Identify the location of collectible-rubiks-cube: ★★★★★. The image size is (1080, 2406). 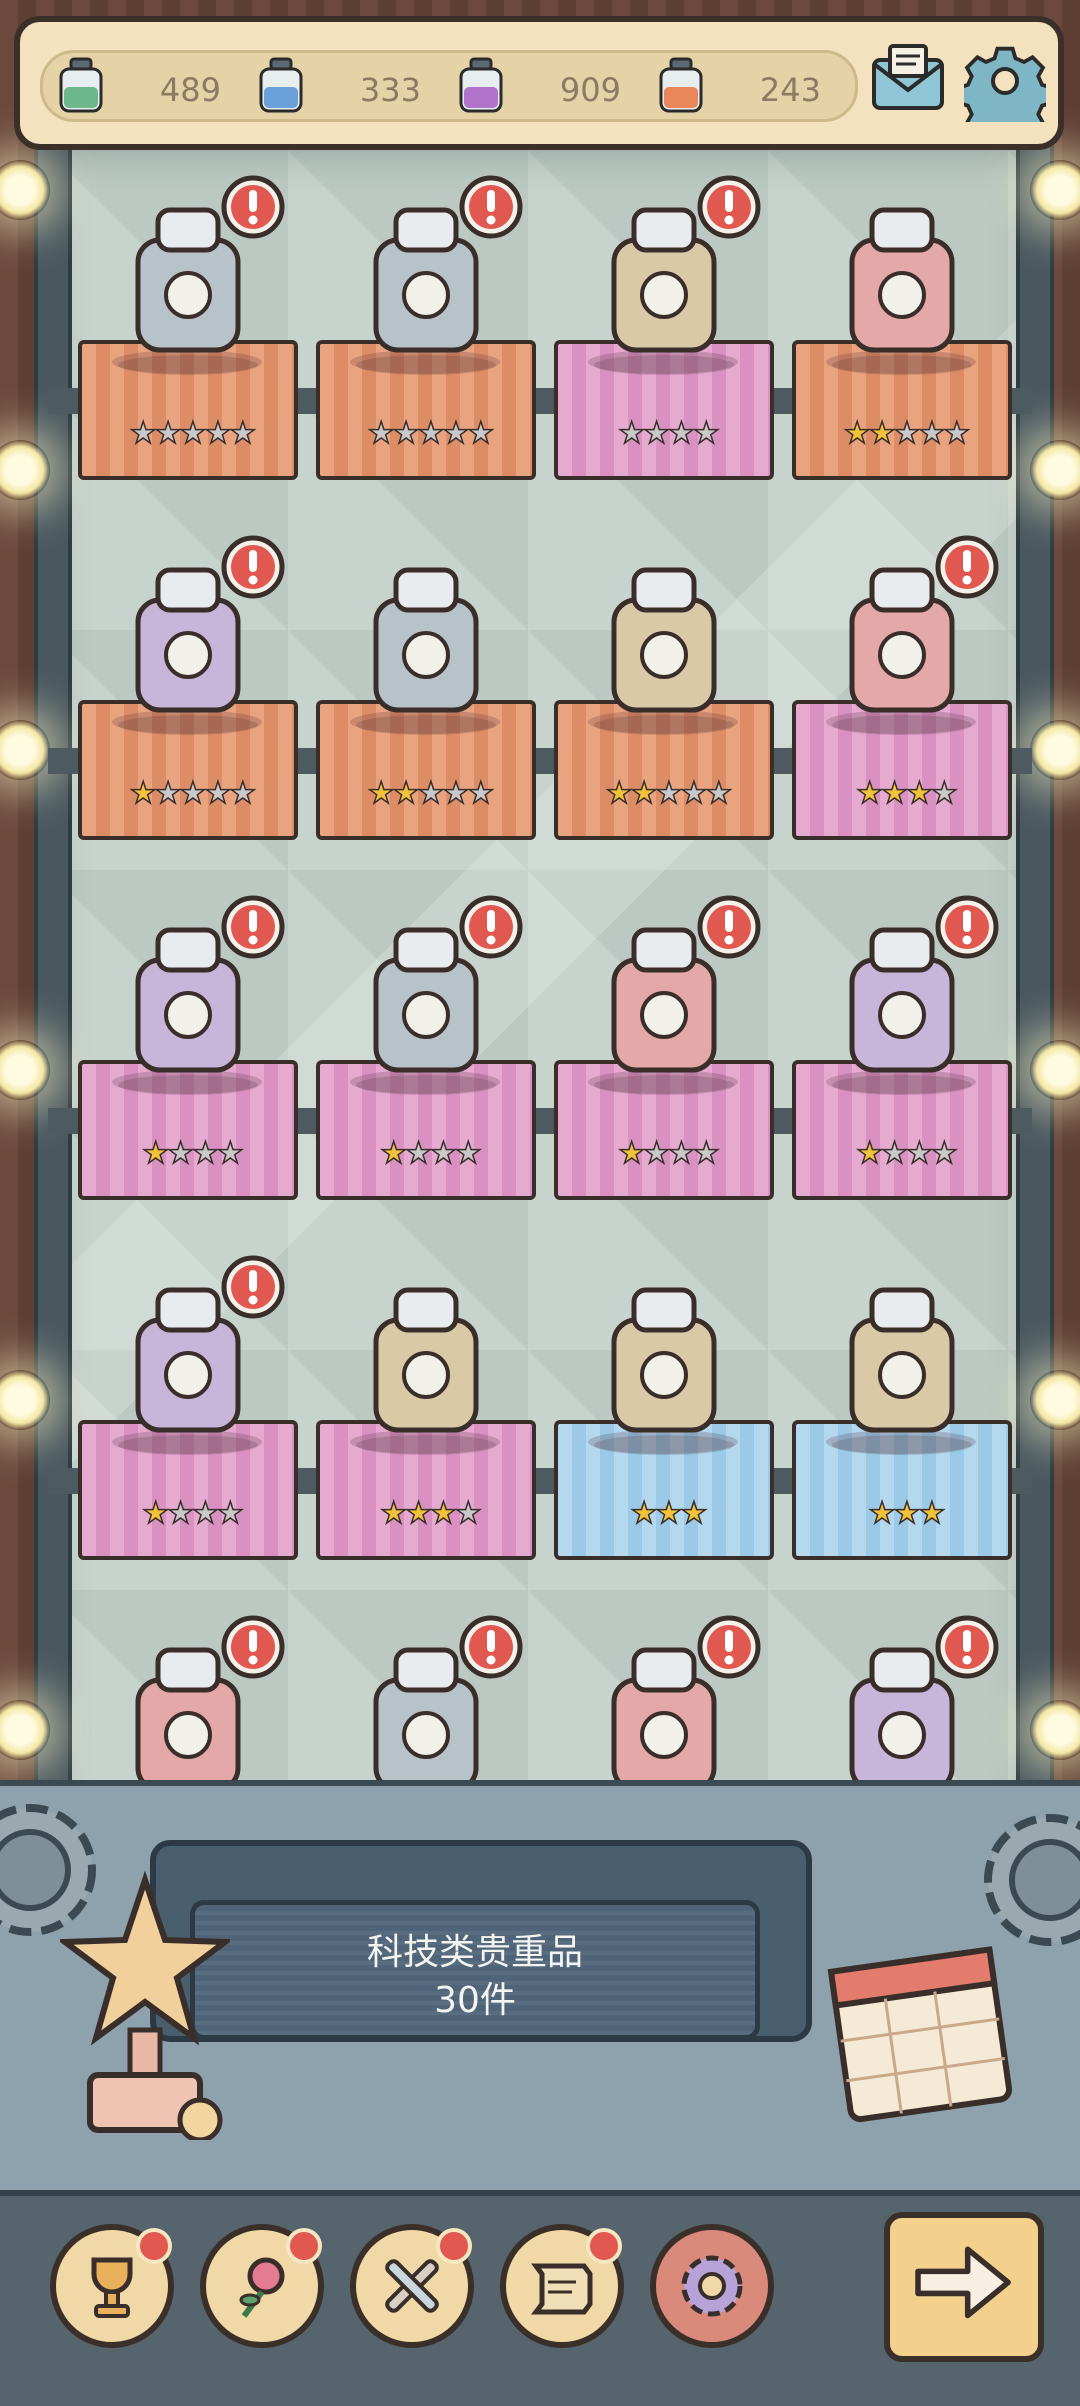
(664, 720).